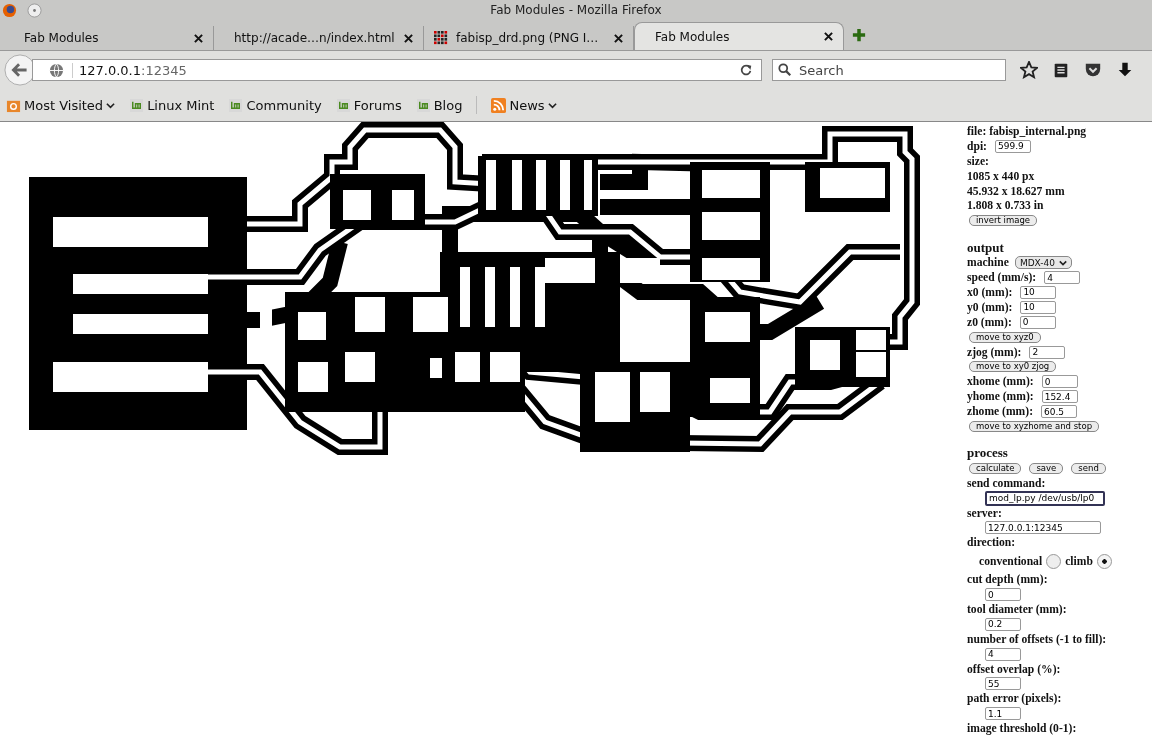 The height and width of the screenshot is (748, 1152). What do you see at coordinates (785, 70) in the screenshot?
I see `search-icon` at bounding box center [785, 70].